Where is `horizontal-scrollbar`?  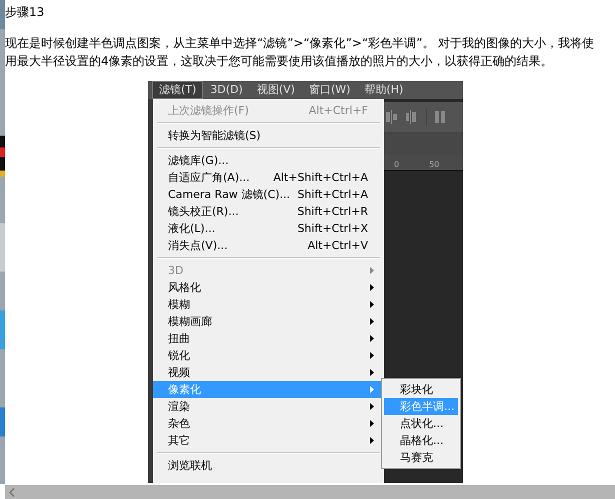
horizontal-scrollbar is located at coordinates (310, 492).